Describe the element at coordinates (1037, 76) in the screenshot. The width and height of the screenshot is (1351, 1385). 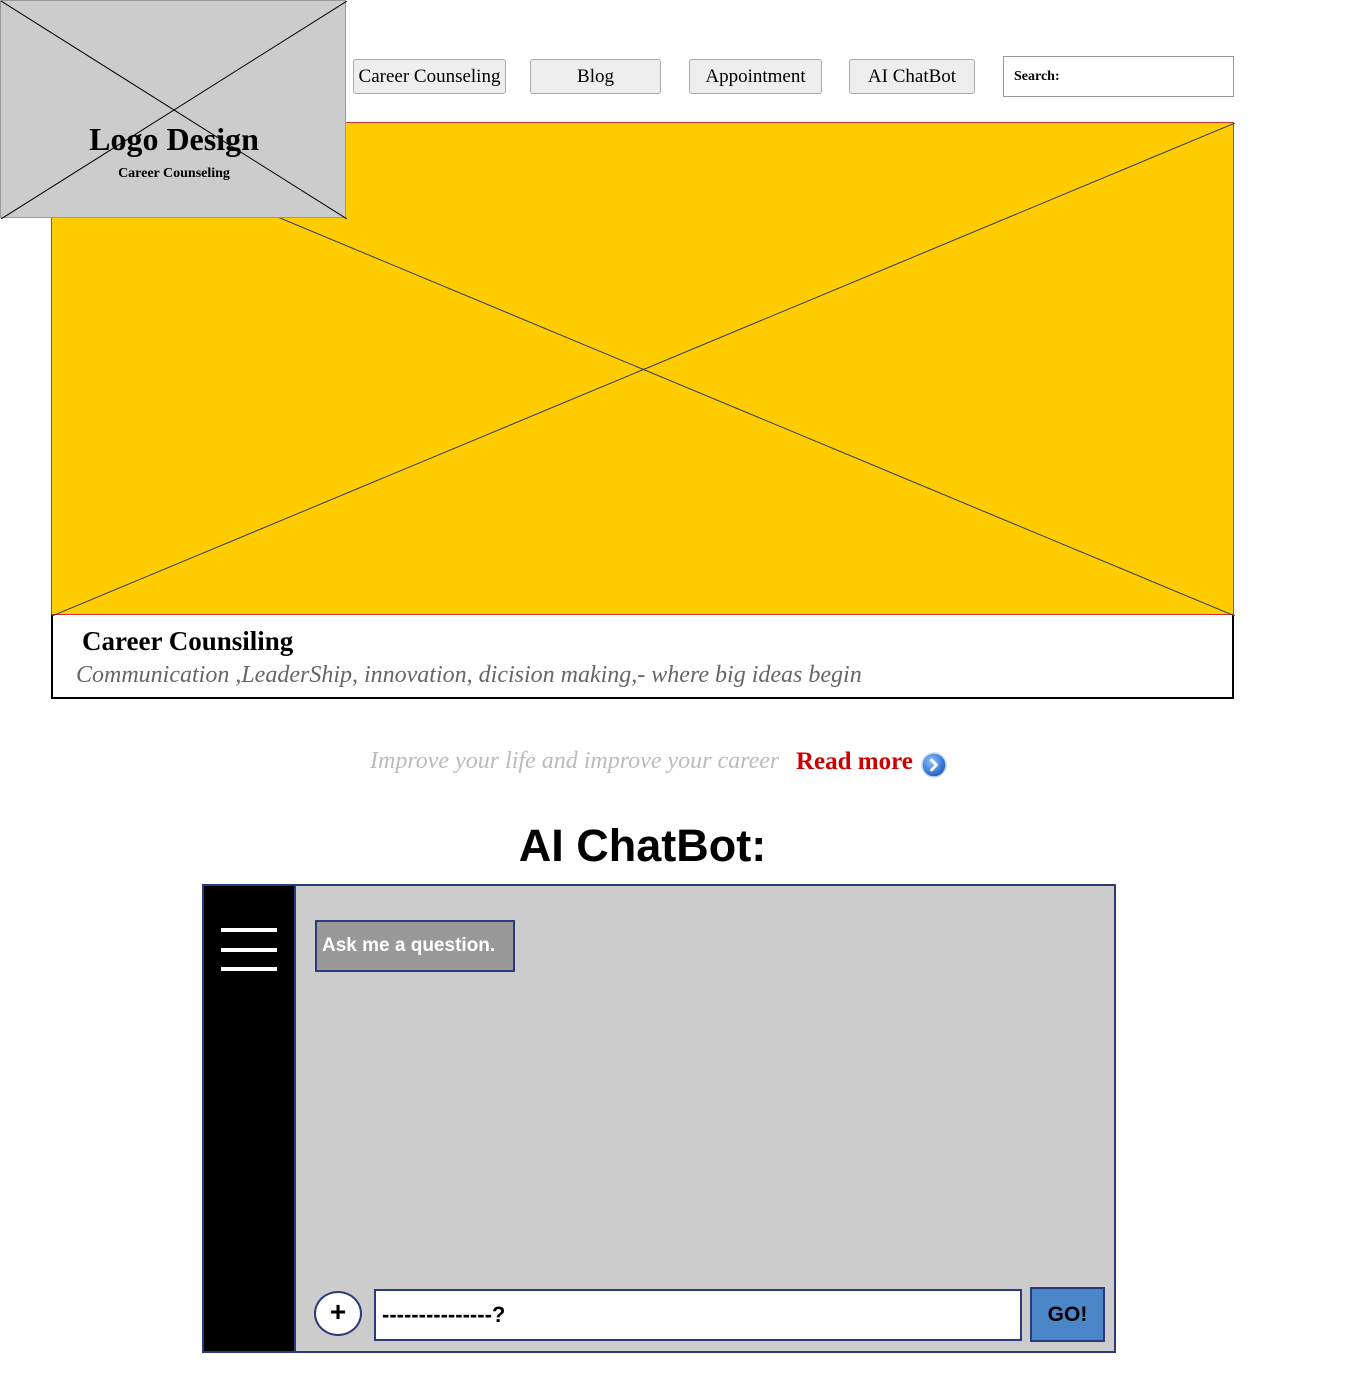
I see `search-label: Search:` at that location.